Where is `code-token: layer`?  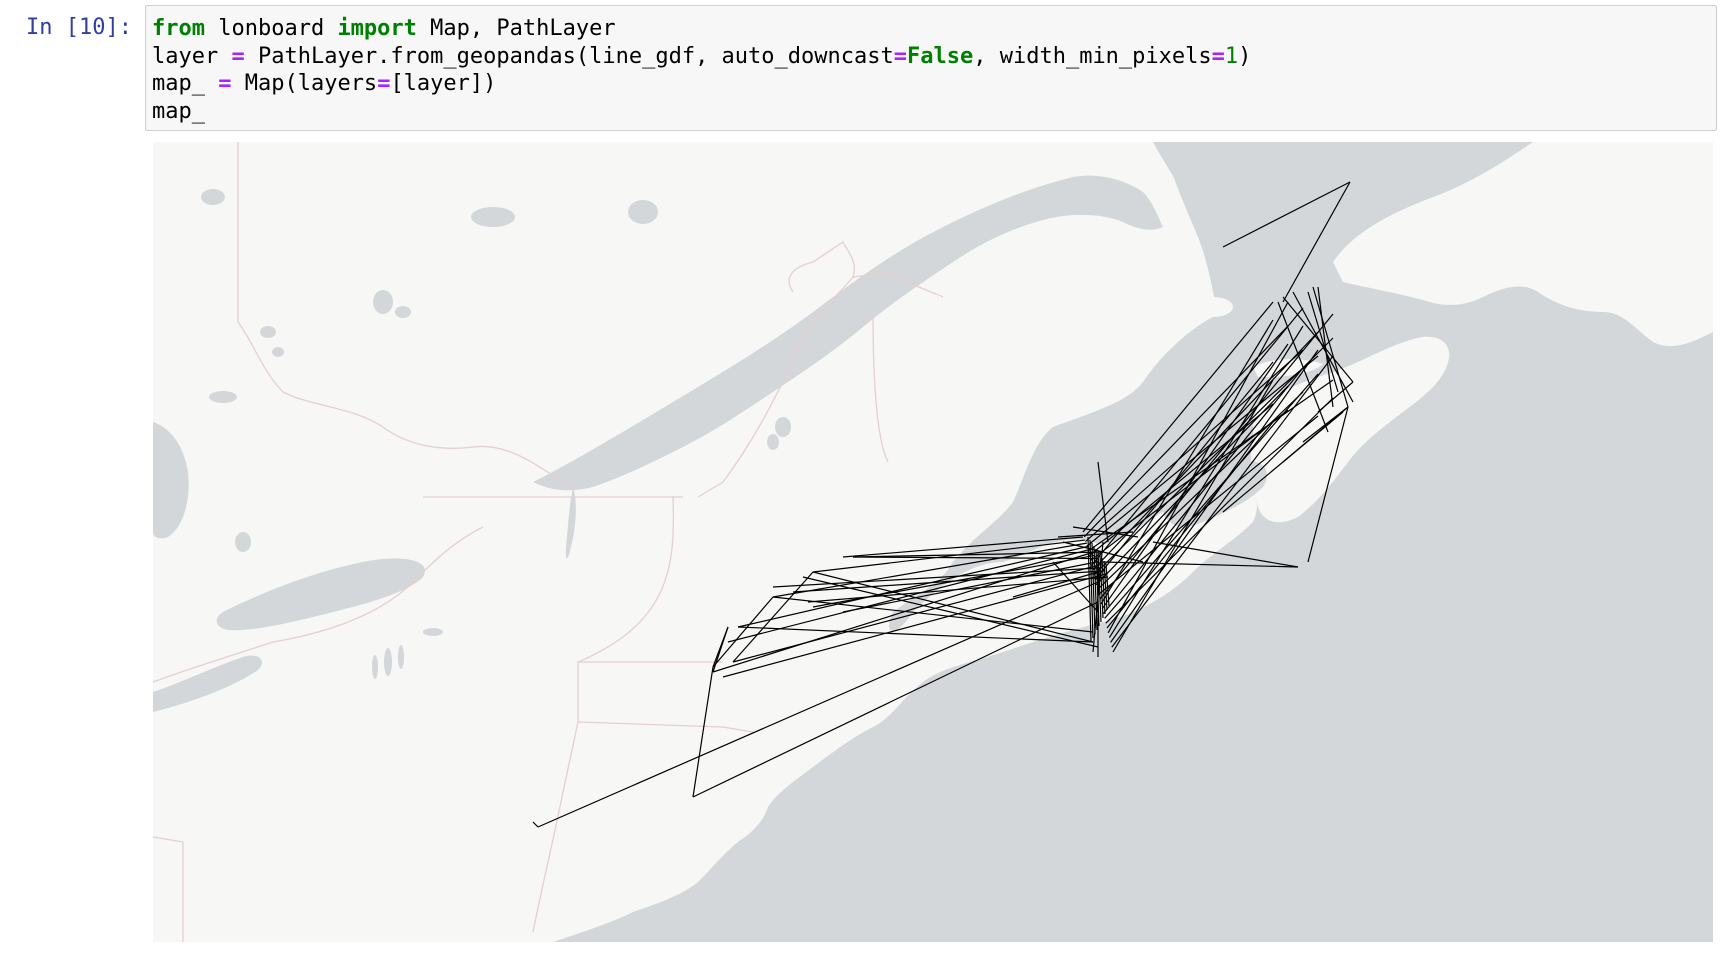 code-token: layer is located at coordinates (192, 56).